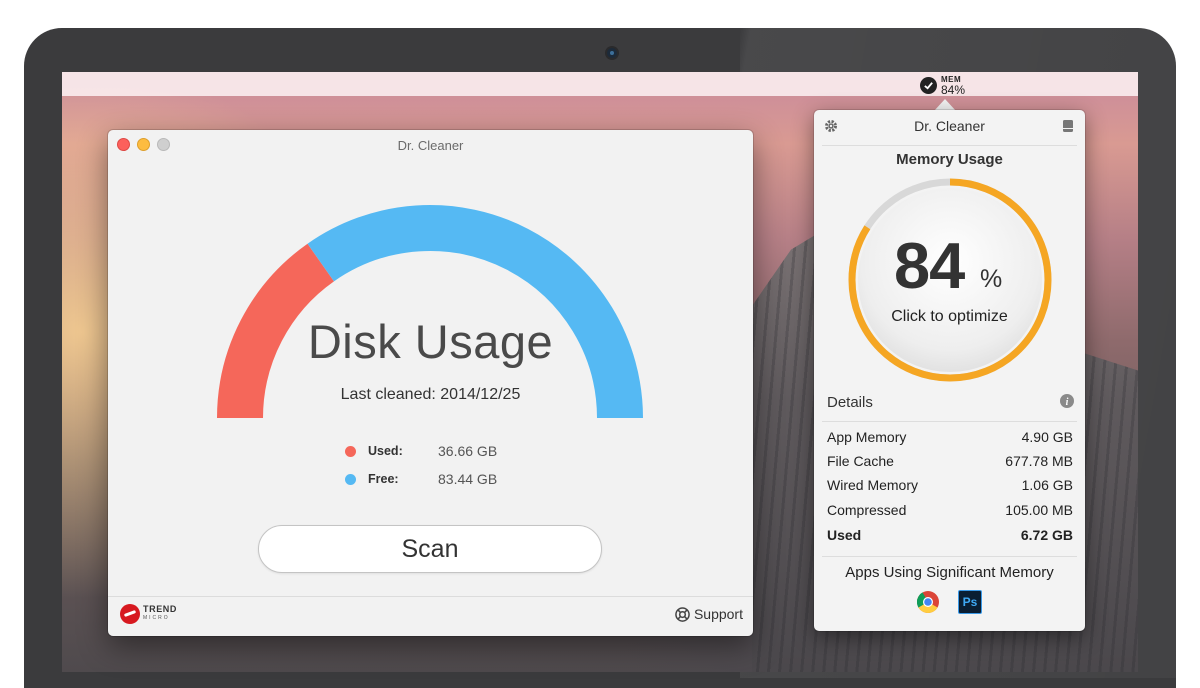 This screenshot has width=1200, height=688. I want to click on footer-divider, so click(430, 596).